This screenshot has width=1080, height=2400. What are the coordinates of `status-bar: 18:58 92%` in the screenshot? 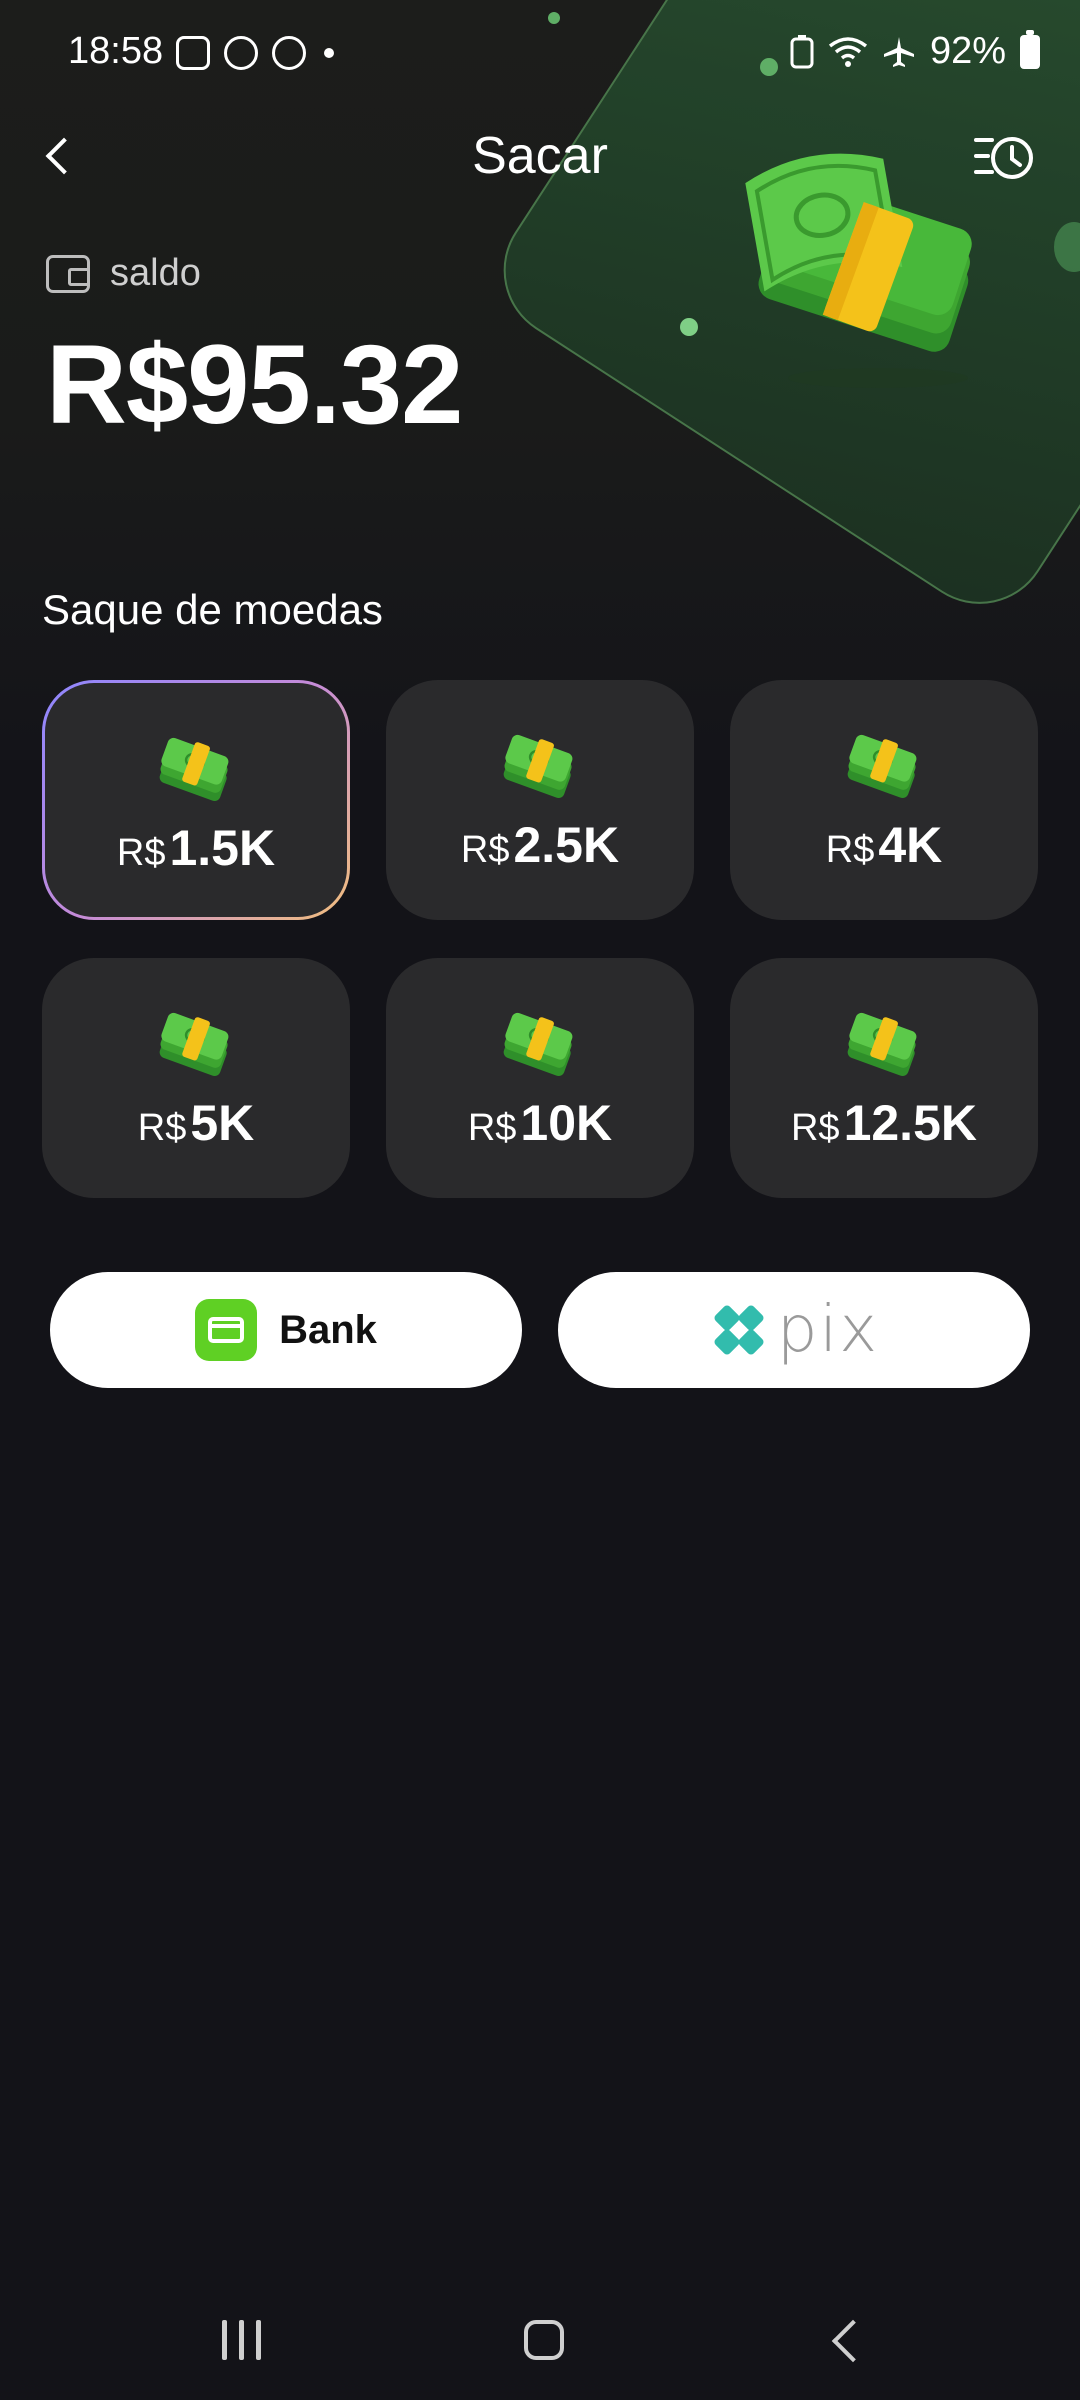 It's located at (540, 55).